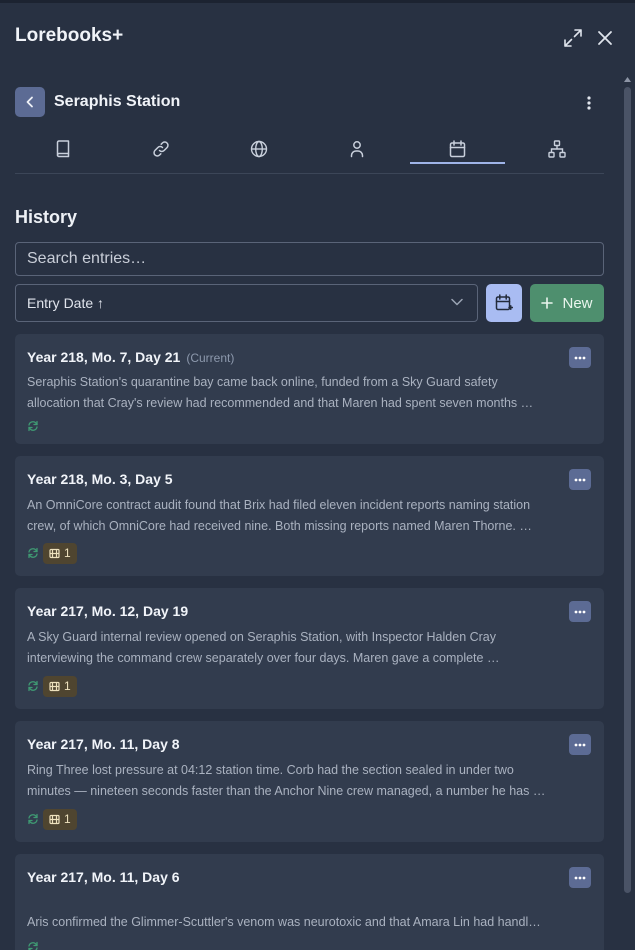 The image size is (635, 950). I want to click on new-button-label: New, so click(577, 303).